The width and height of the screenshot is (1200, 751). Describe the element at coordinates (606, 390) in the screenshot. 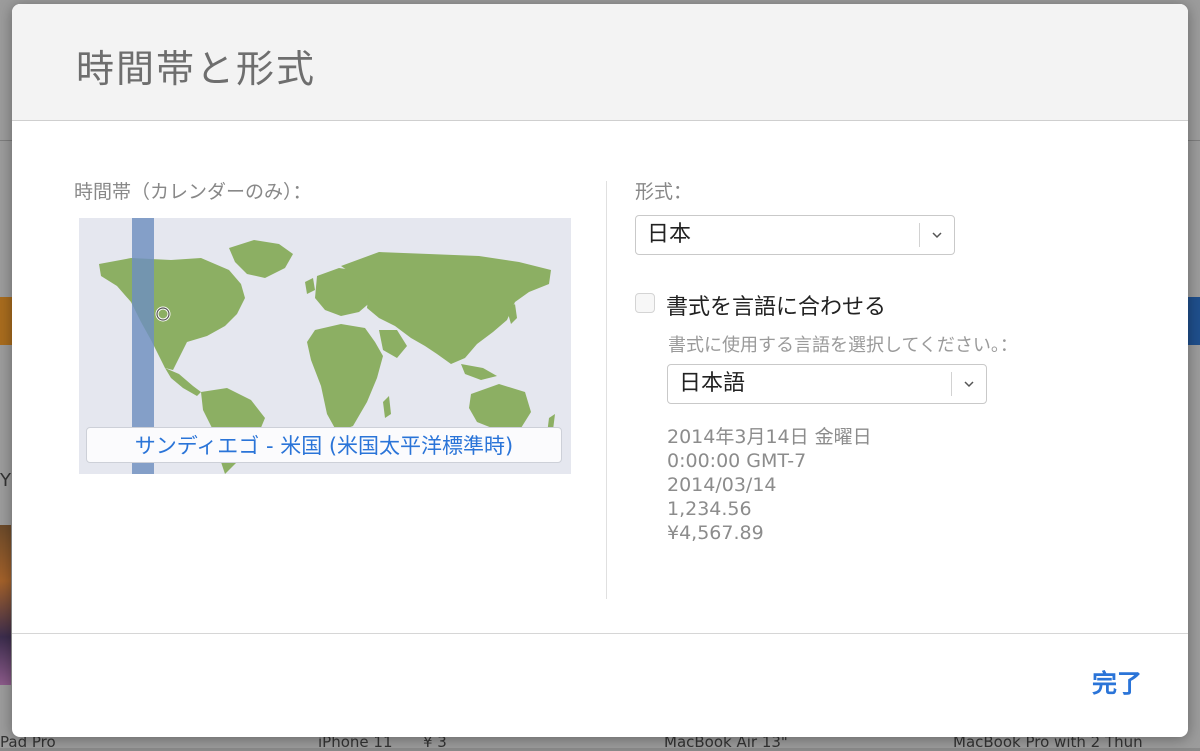

I see `column-divider` at that location.